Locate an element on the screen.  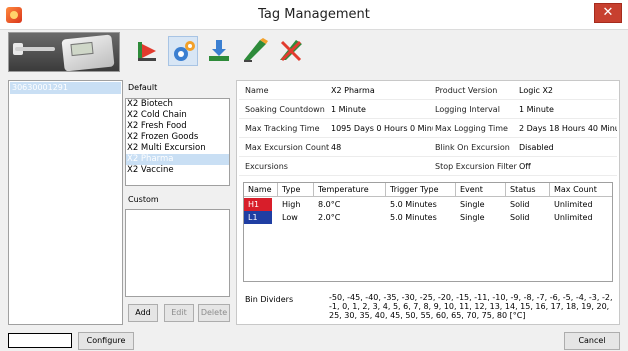
edit-button: Edit is located at coordinates (179, 313).